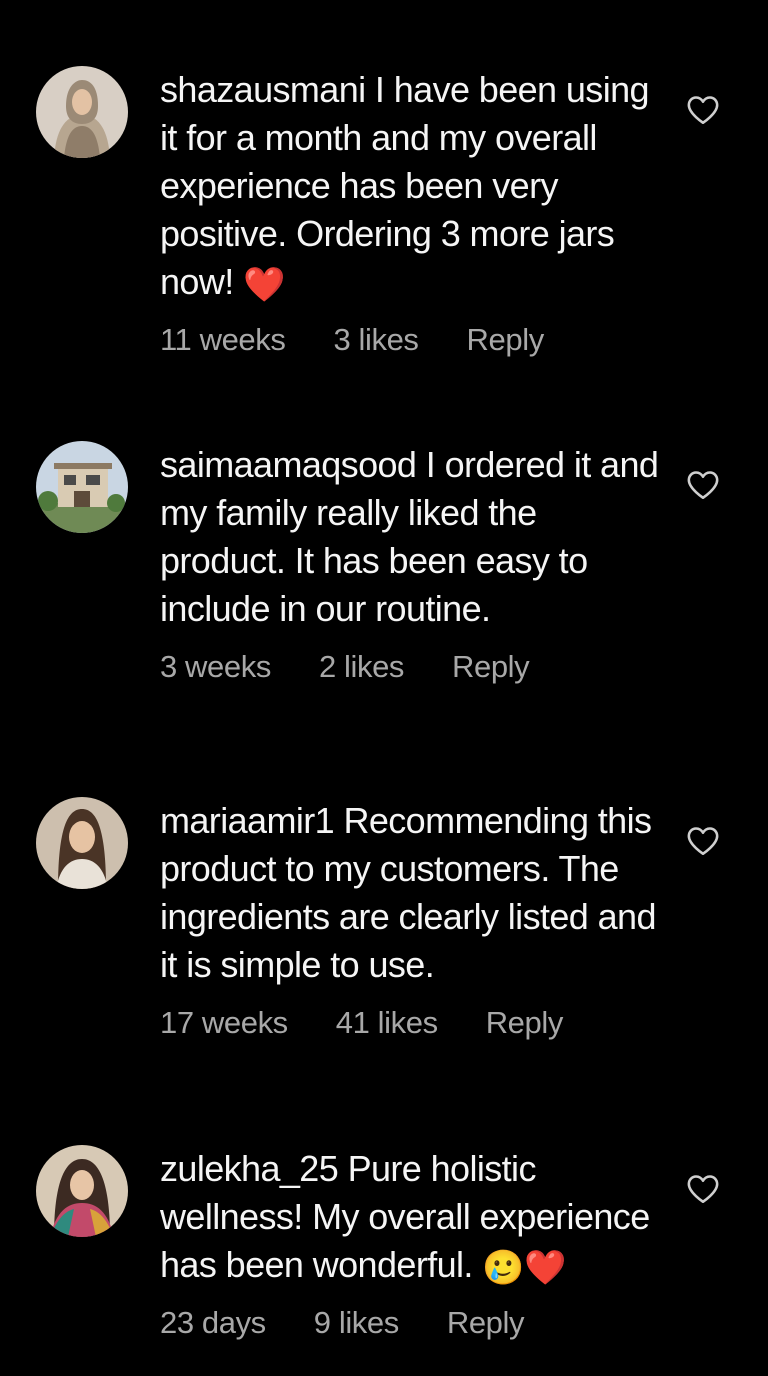  I want to click on comment-username: zulekha_25, so click(249, 1168).